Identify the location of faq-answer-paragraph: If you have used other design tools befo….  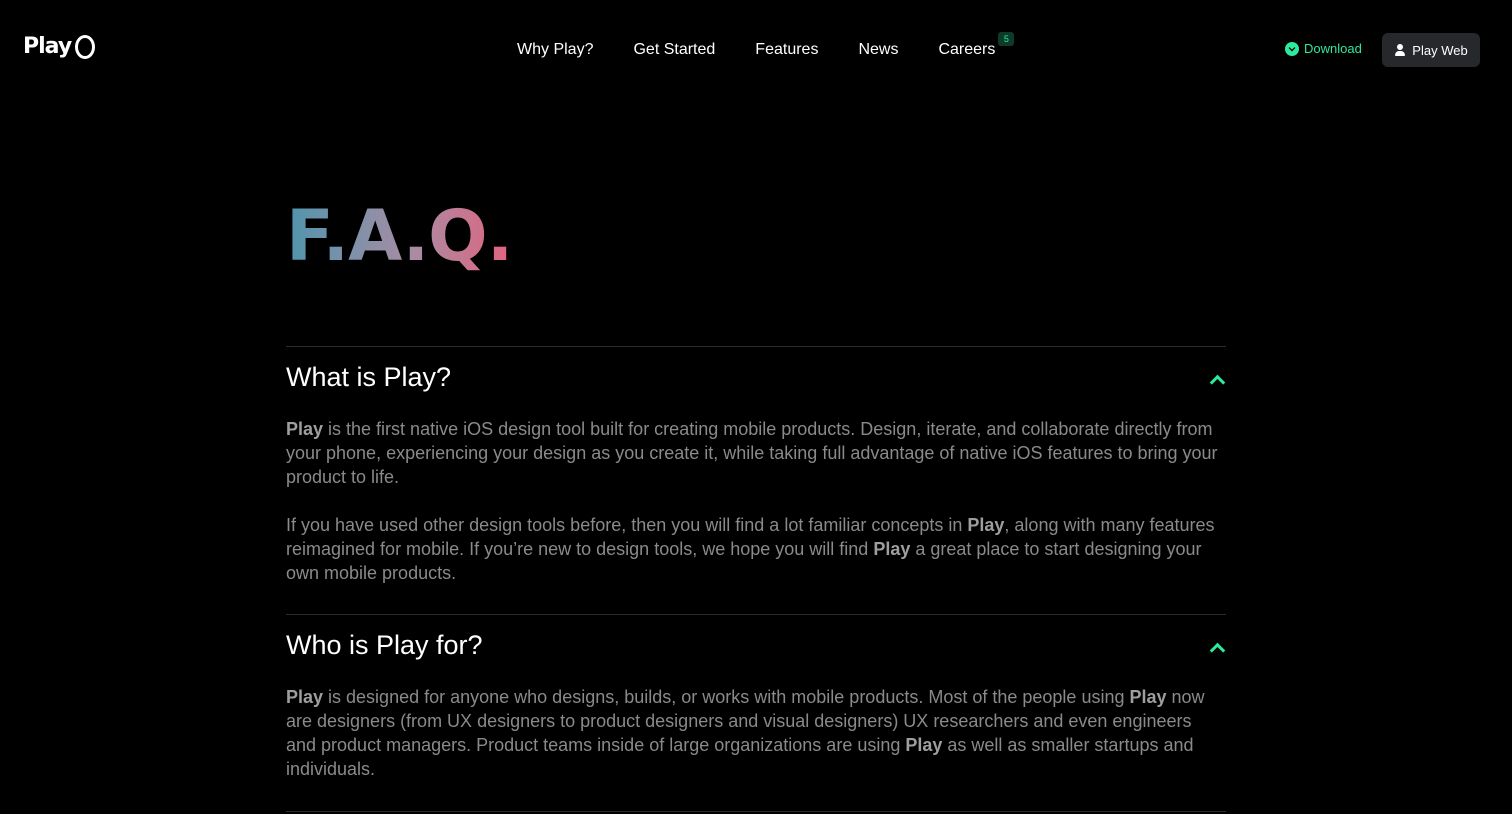
(750, 549).